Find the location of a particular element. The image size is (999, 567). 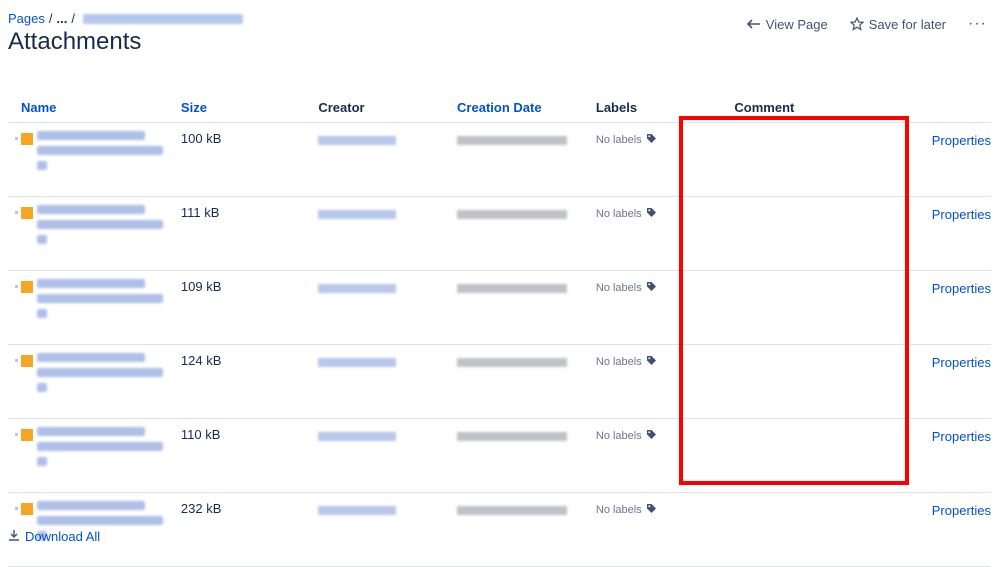

more-actions-icon: ··· is located at coordinates (977, 24).